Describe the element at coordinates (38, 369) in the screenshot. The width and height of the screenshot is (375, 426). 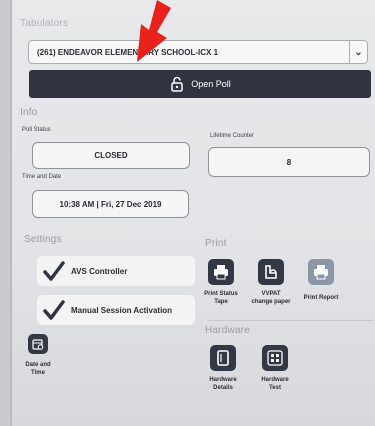
I see `date-time-label: Date and Time` at that location.